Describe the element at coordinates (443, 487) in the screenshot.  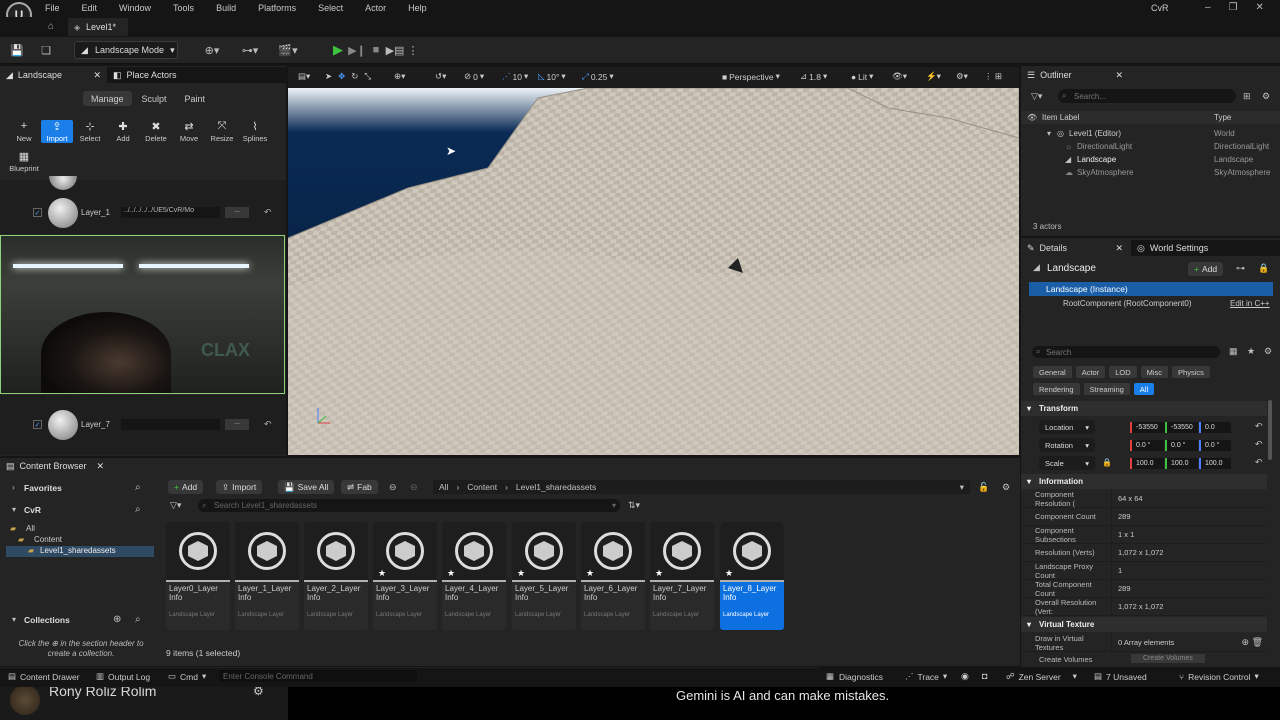
I see `breadcrumb-all: All` at that location.